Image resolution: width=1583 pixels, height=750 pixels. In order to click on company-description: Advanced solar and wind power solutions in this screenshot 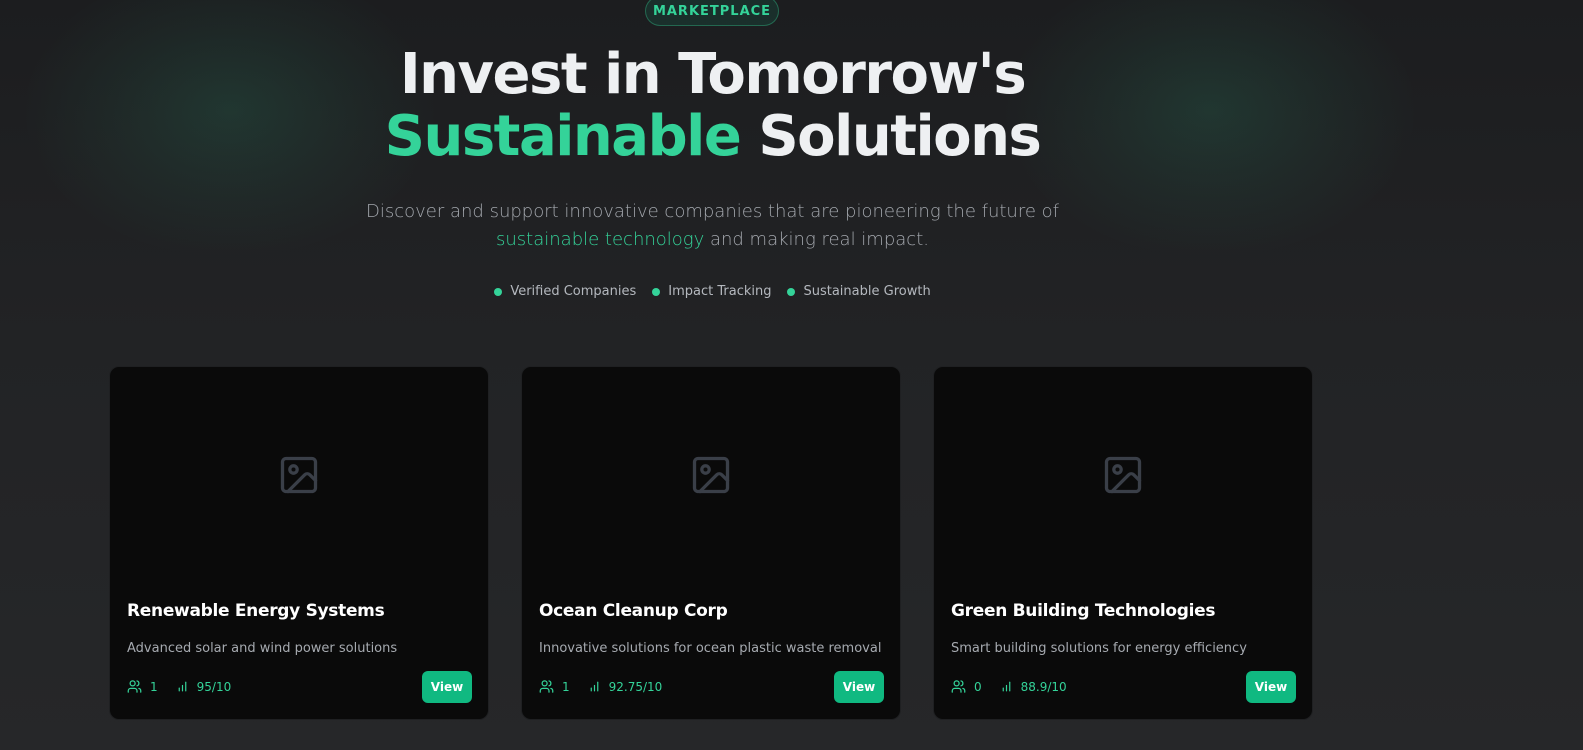, I will do `click(262, 648)`.